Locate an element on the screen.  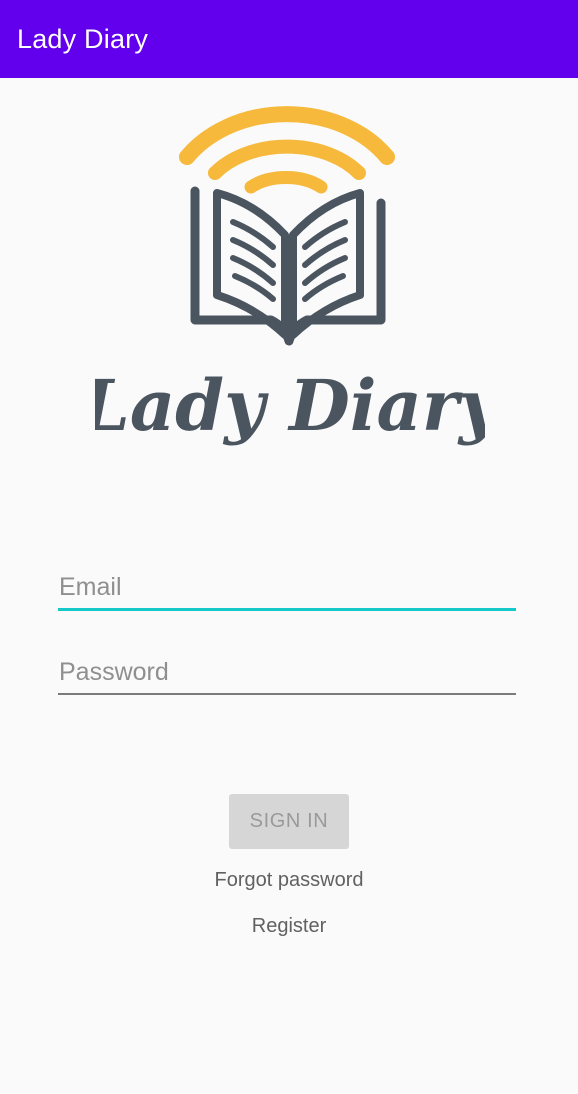
password-field-container is located at coordinates (288, 675).